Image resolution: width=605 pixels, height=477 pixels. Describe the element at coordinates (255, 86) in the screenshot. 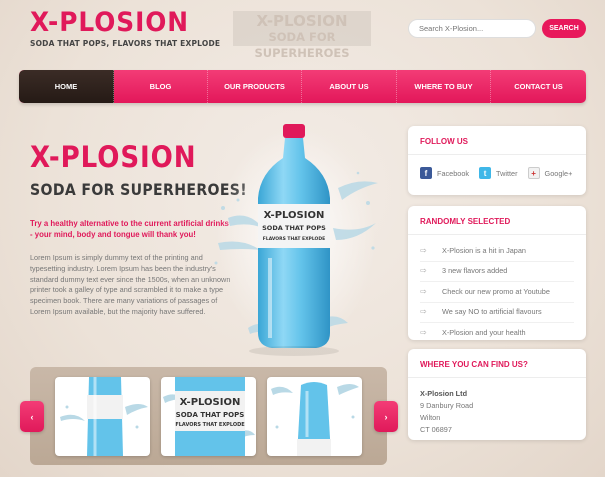

I see `nav-item-our-products: OUR PRODUCTS` at that location.